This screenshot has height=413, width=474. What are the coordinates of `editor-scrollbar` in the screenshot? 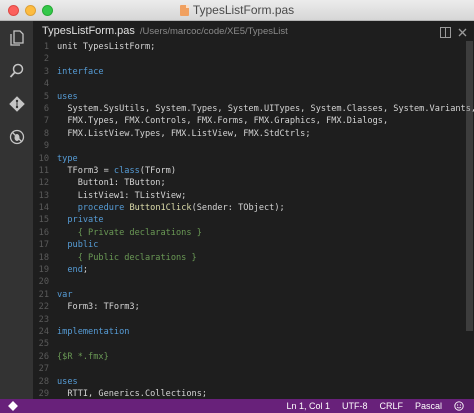 It's located at (469, 220).